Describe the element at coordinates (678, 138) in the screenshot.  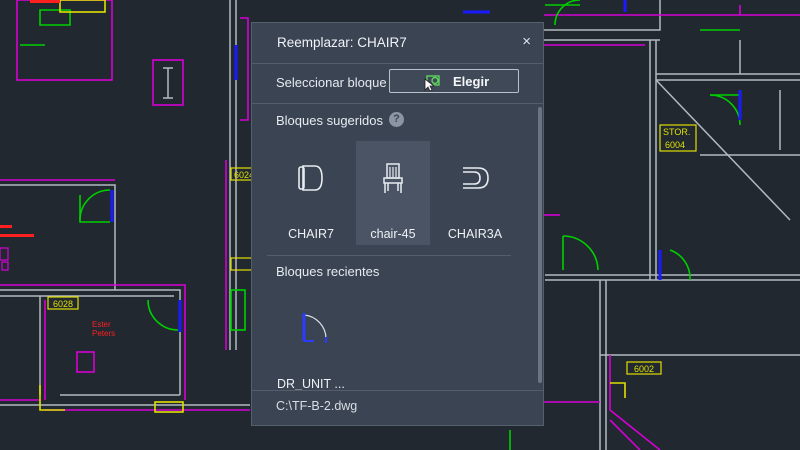
I see `room-tag-stor-6004: STOR. 6004` at that location.